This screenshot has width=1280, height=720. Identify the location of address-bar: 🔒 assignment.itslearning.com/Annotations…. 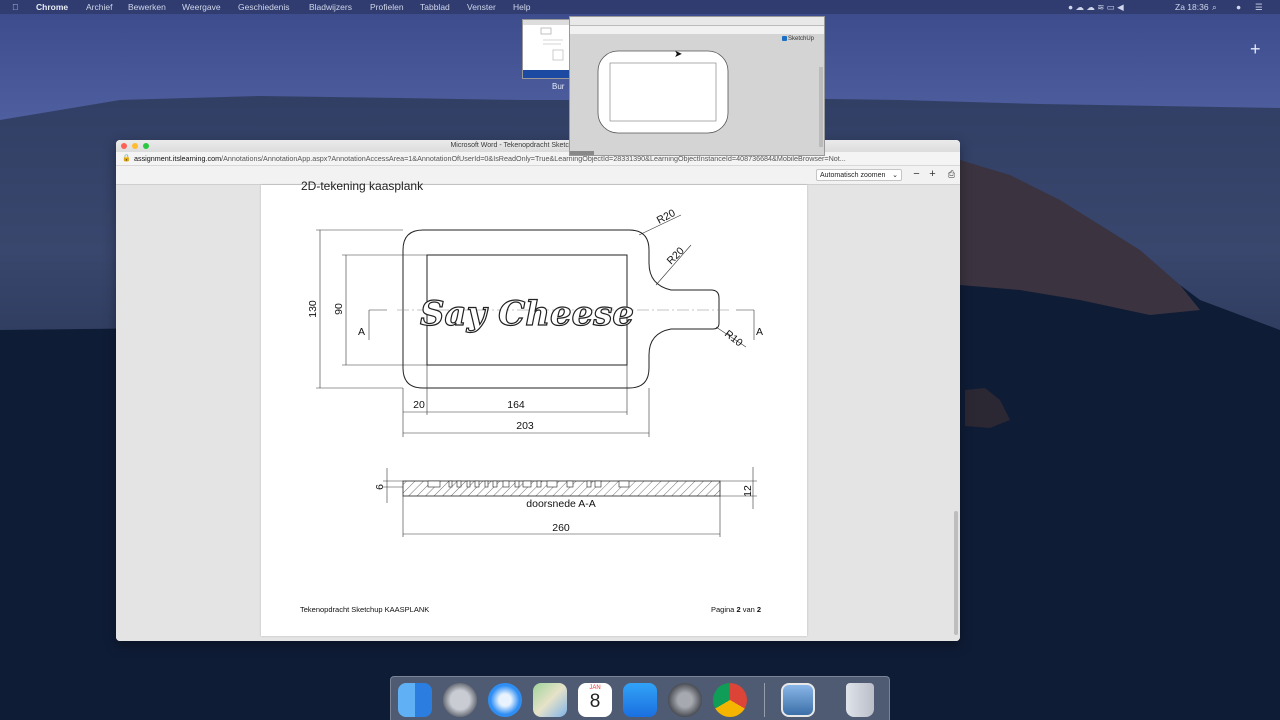
(538, 159).